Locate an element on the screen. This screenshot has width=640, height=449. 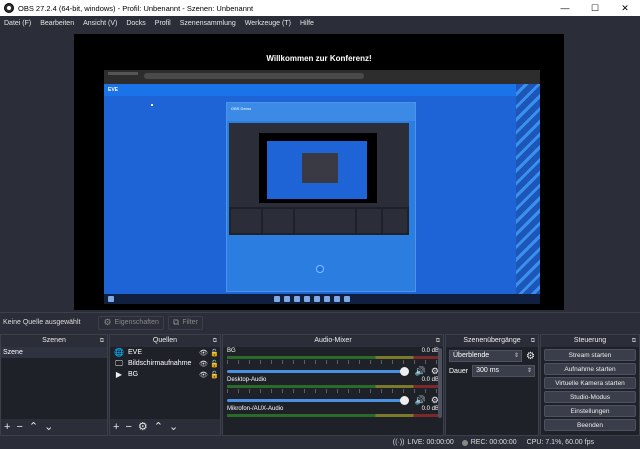
menu-edit: Bearbeiten is located at coordinates (57, 23).